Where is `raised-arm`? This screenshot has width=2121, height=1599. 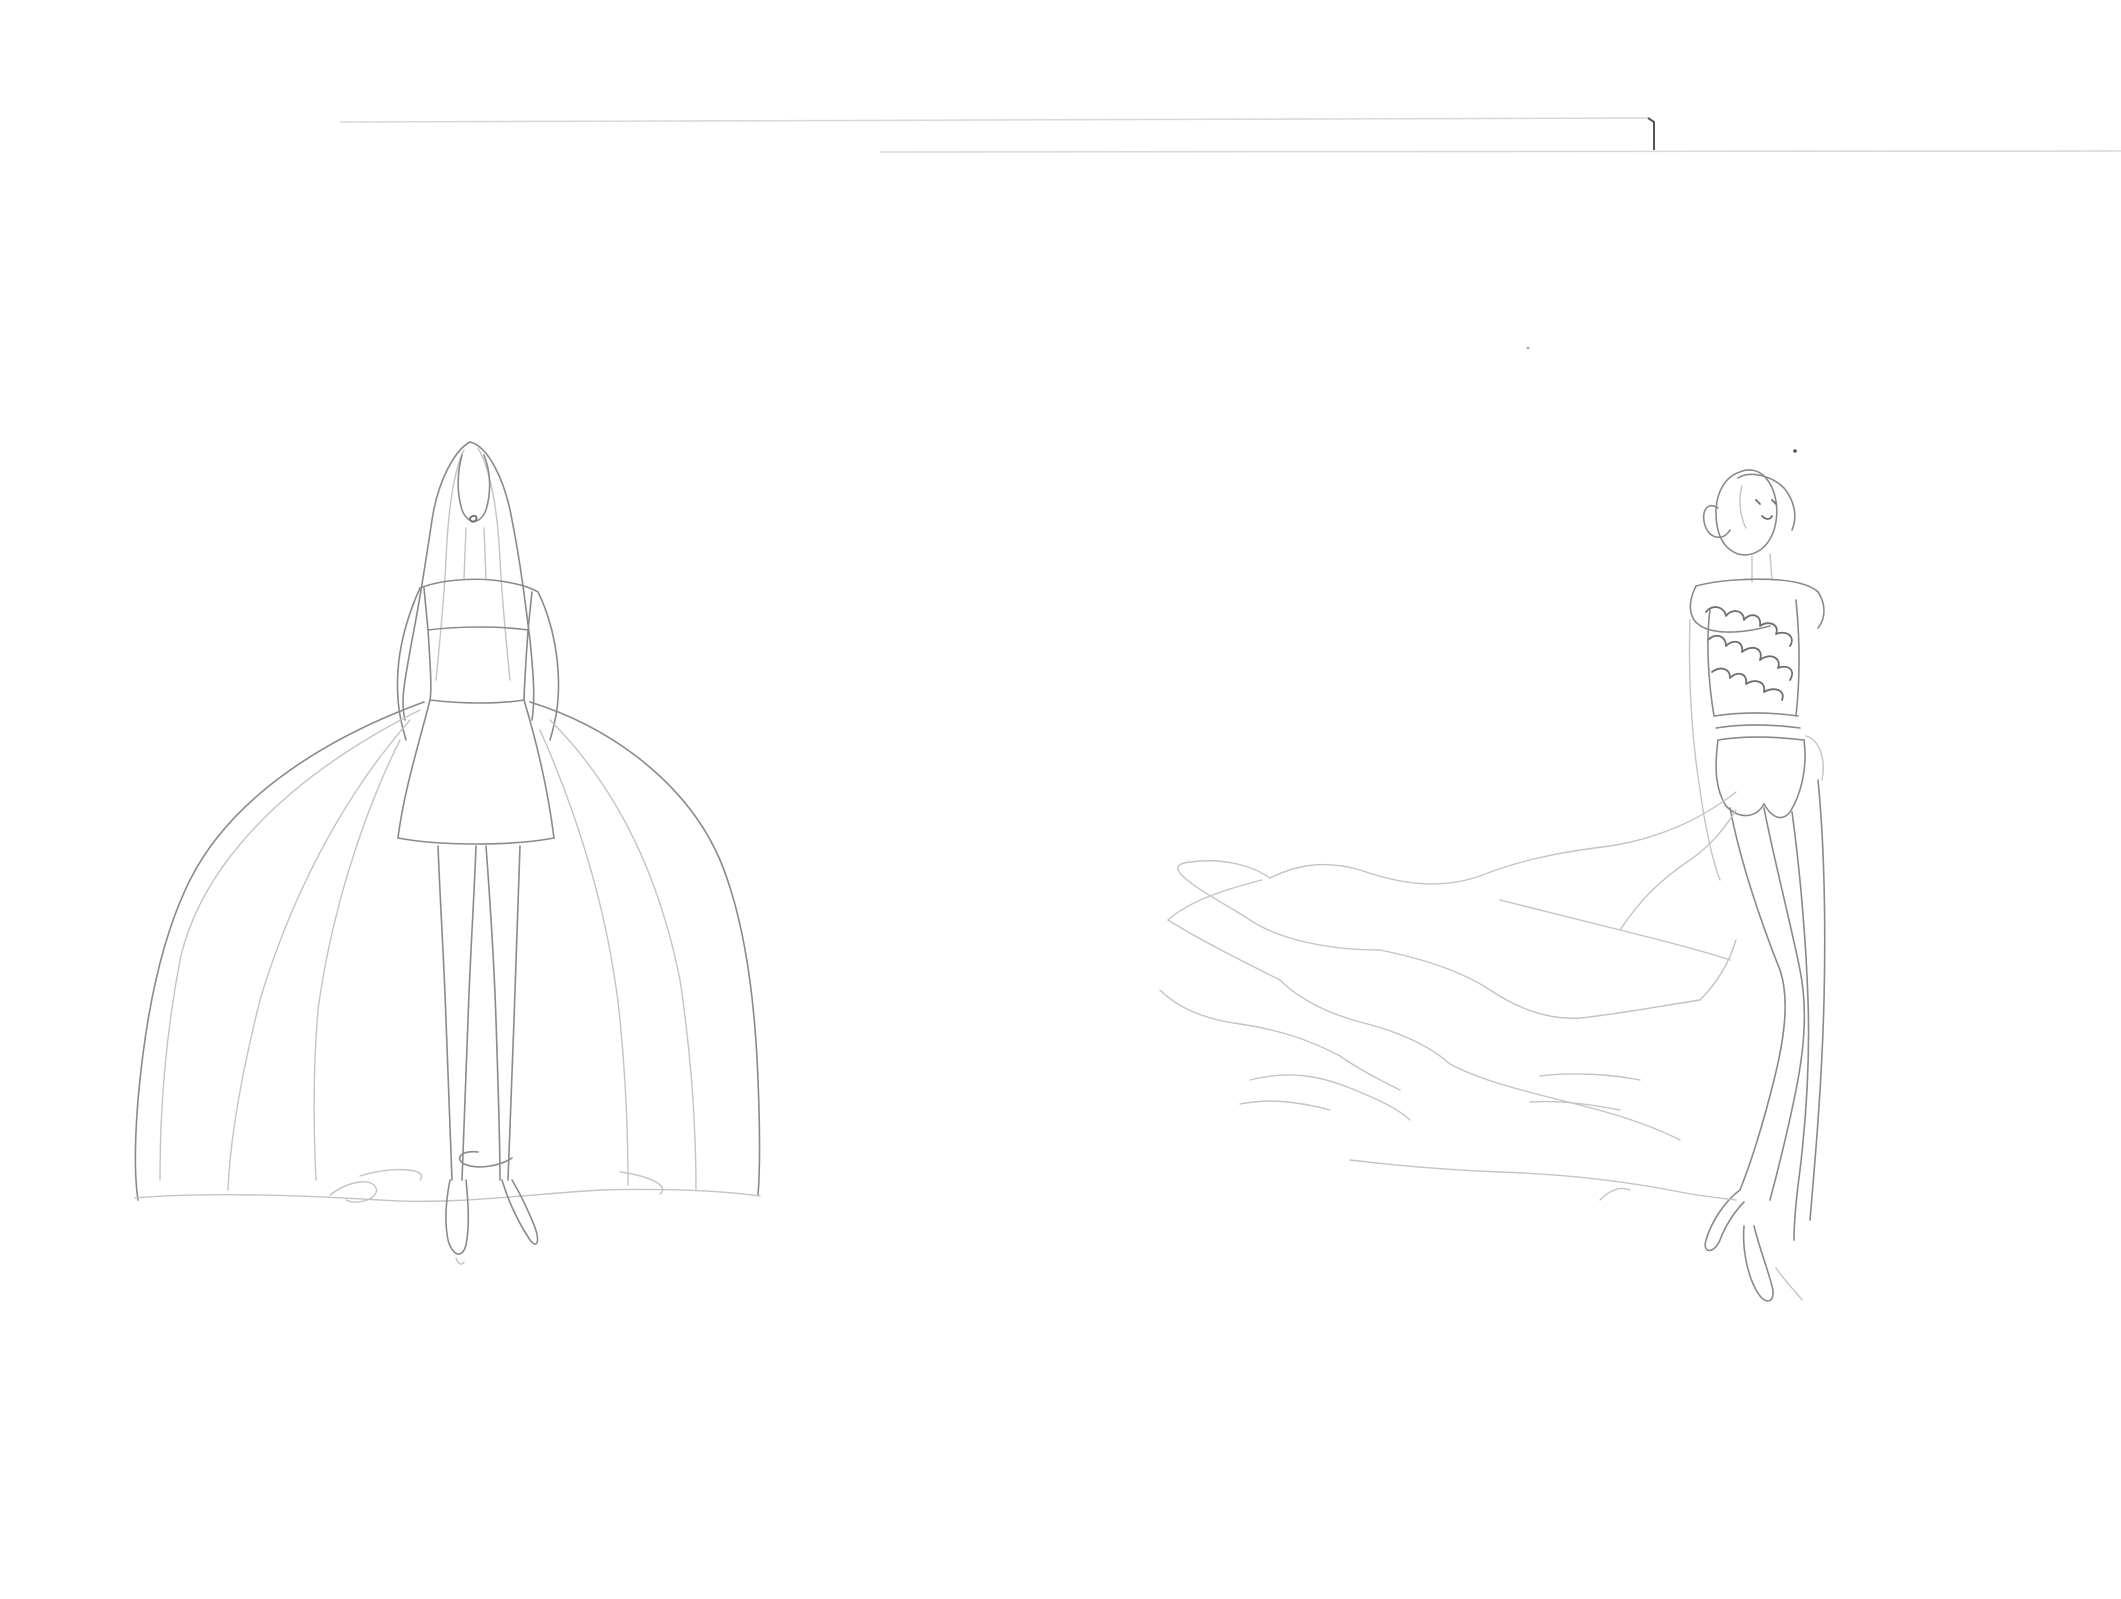 raised-arm is located at coordinates (1730, 609).